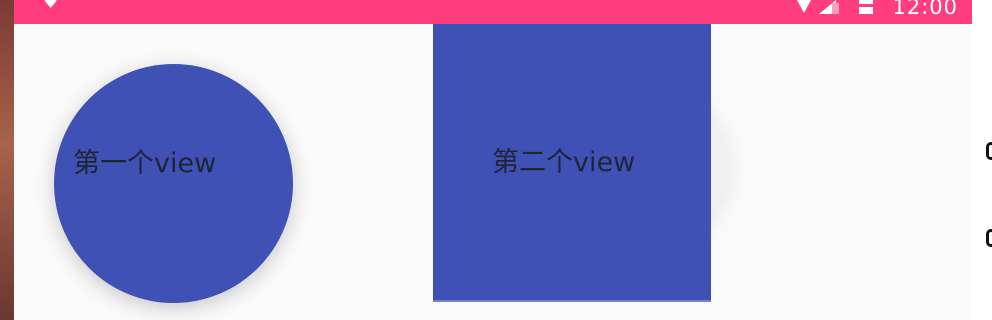 The image size is (992, 320). I want to click on status-time: 12:00, so click(925, 9).